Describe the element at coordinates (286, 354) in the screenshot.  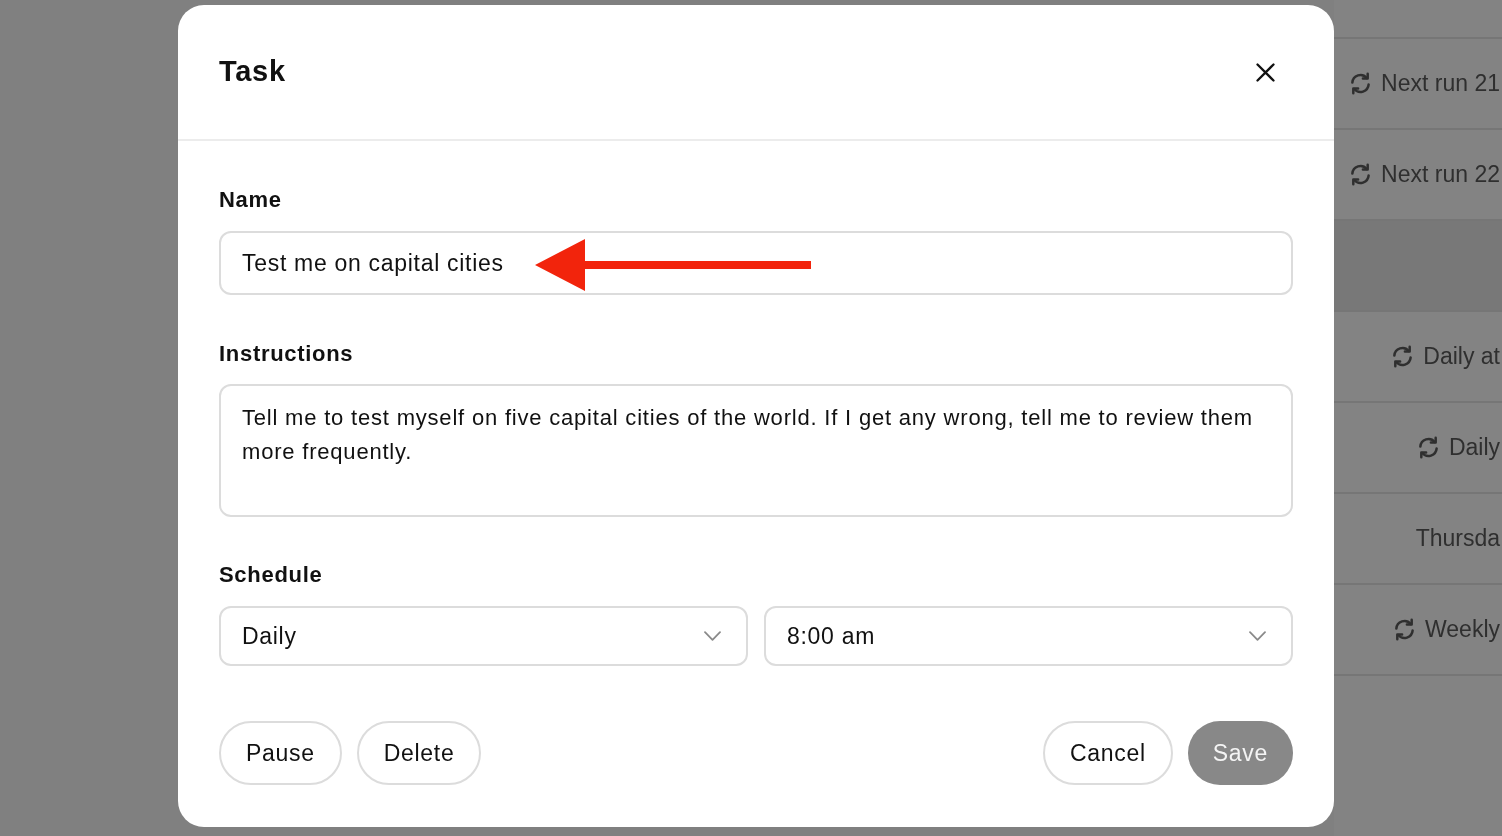
I see `field-label: Instructions` at that location.